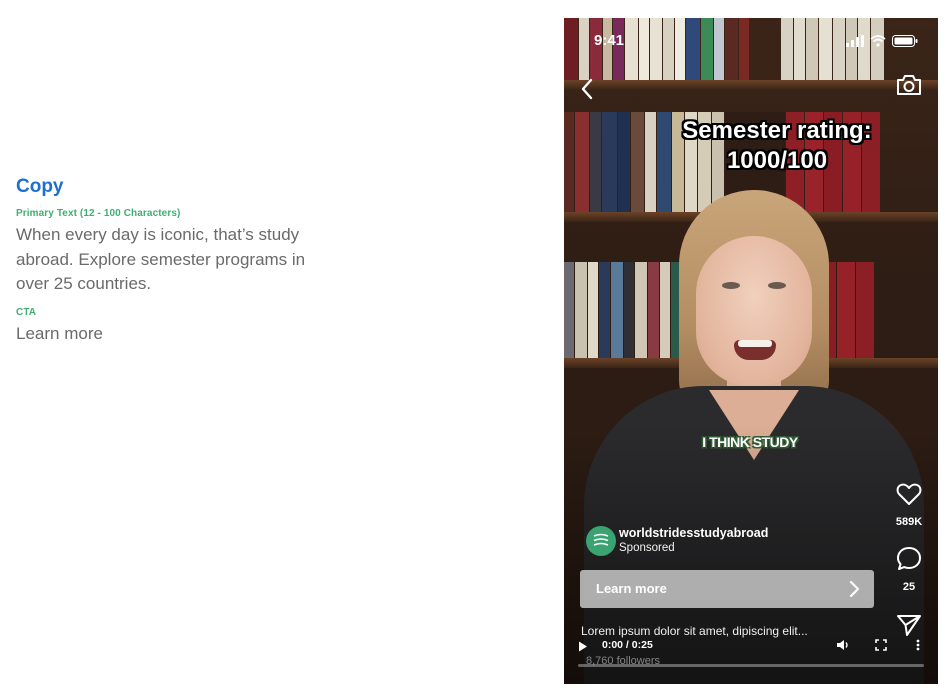 The height and width of the screenshot is (700, 952). Describe the element at coordinates (727, 589) in the screenshot. I see `learn-more-button: Learn more` at that location.